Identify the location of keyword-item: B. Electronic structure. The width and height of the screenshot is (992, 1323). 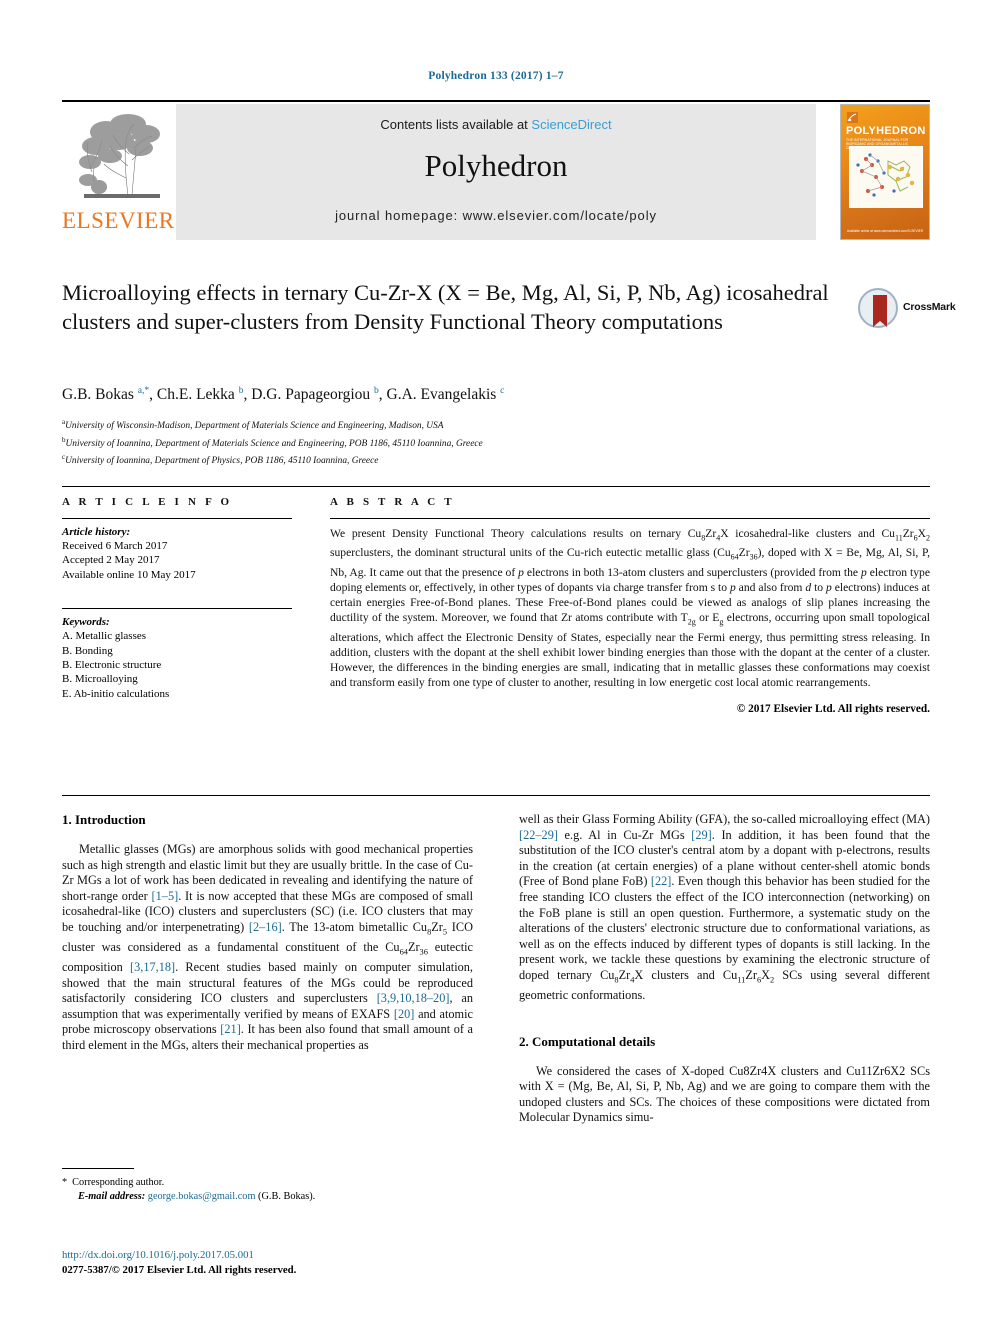
(112, 665).